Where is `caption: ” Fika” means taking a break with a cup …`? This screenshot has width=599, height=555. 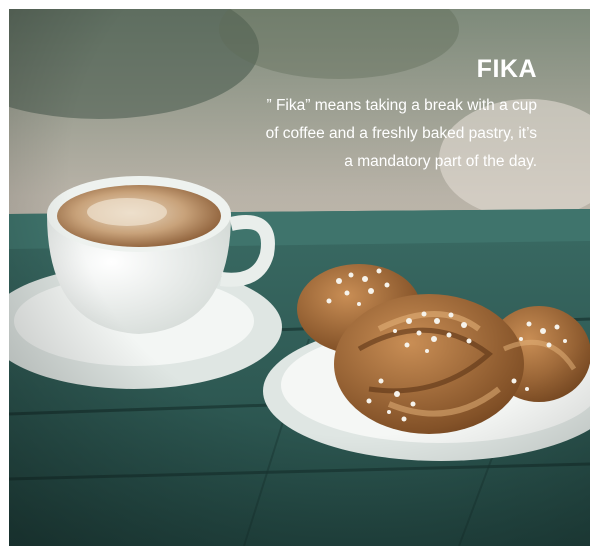
caption: ” Fika” means taking a break with a cup … is located at coordinates (327, 134).